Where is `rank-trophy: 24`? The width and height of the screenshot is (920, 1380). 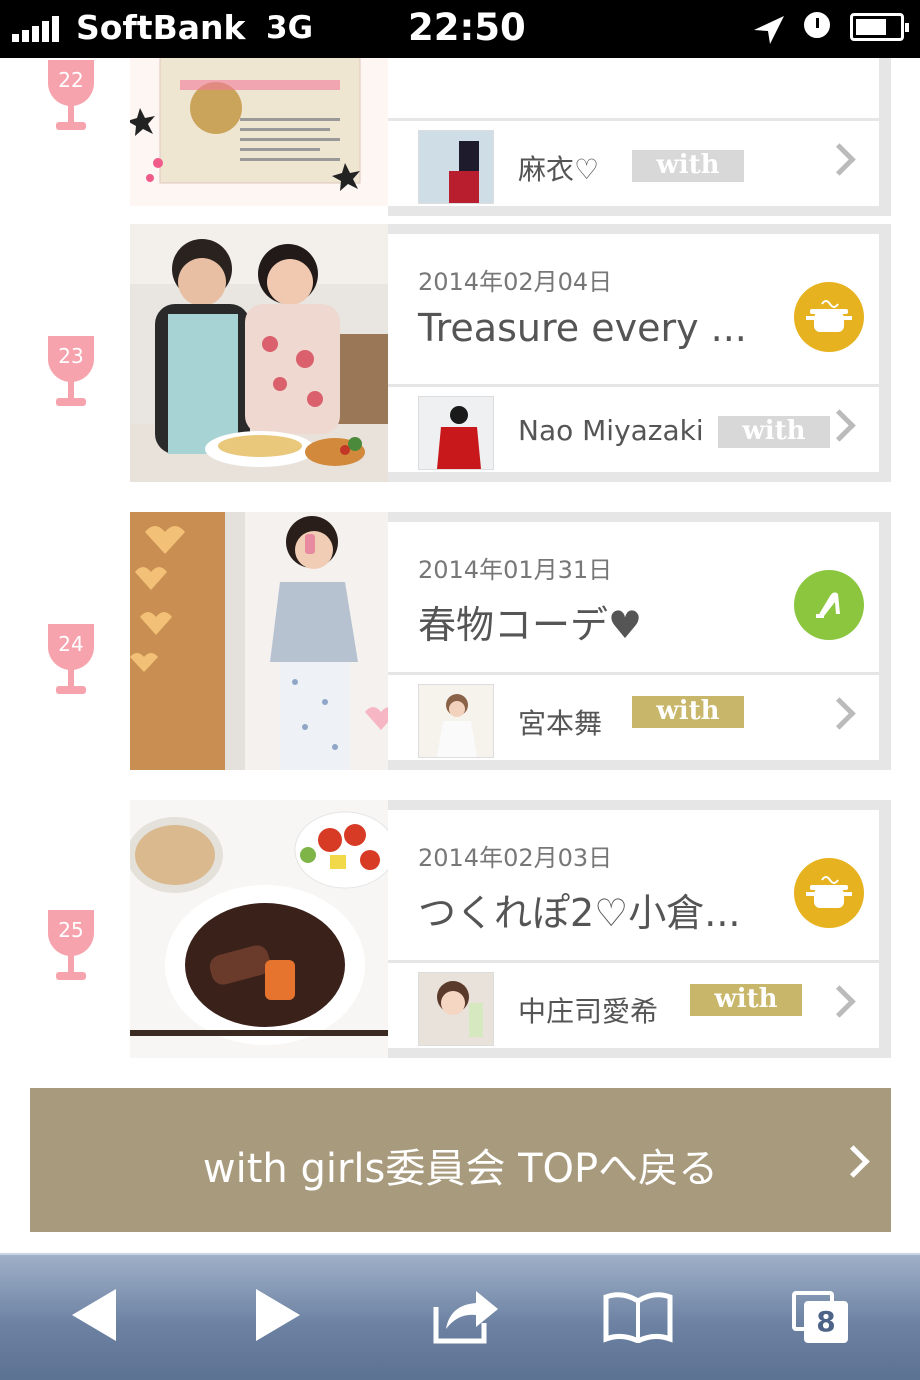 rank-trophy: 24 is located at coordinates (71, 665).